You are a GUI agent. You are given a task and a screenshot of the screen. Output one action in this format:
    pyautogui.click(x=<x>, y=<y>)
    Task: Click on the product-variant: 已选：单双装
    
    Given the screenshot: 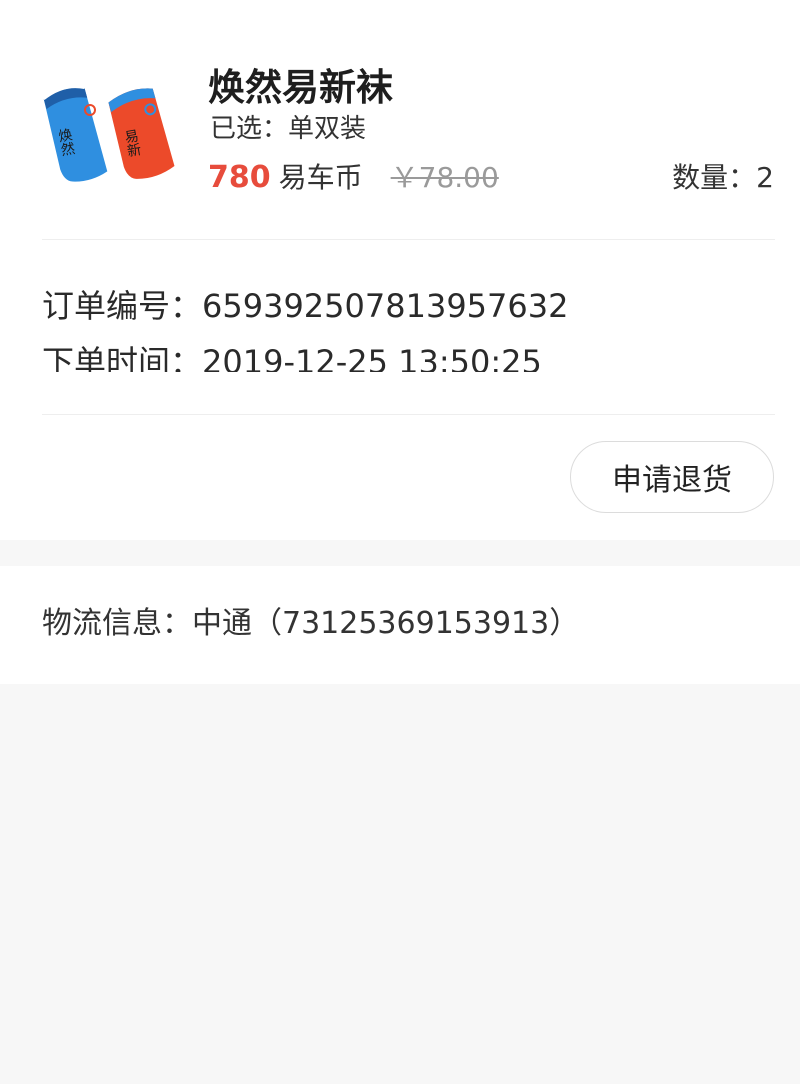 What is the action you would take?
    pyautogui.click(x=288, y=129)
    